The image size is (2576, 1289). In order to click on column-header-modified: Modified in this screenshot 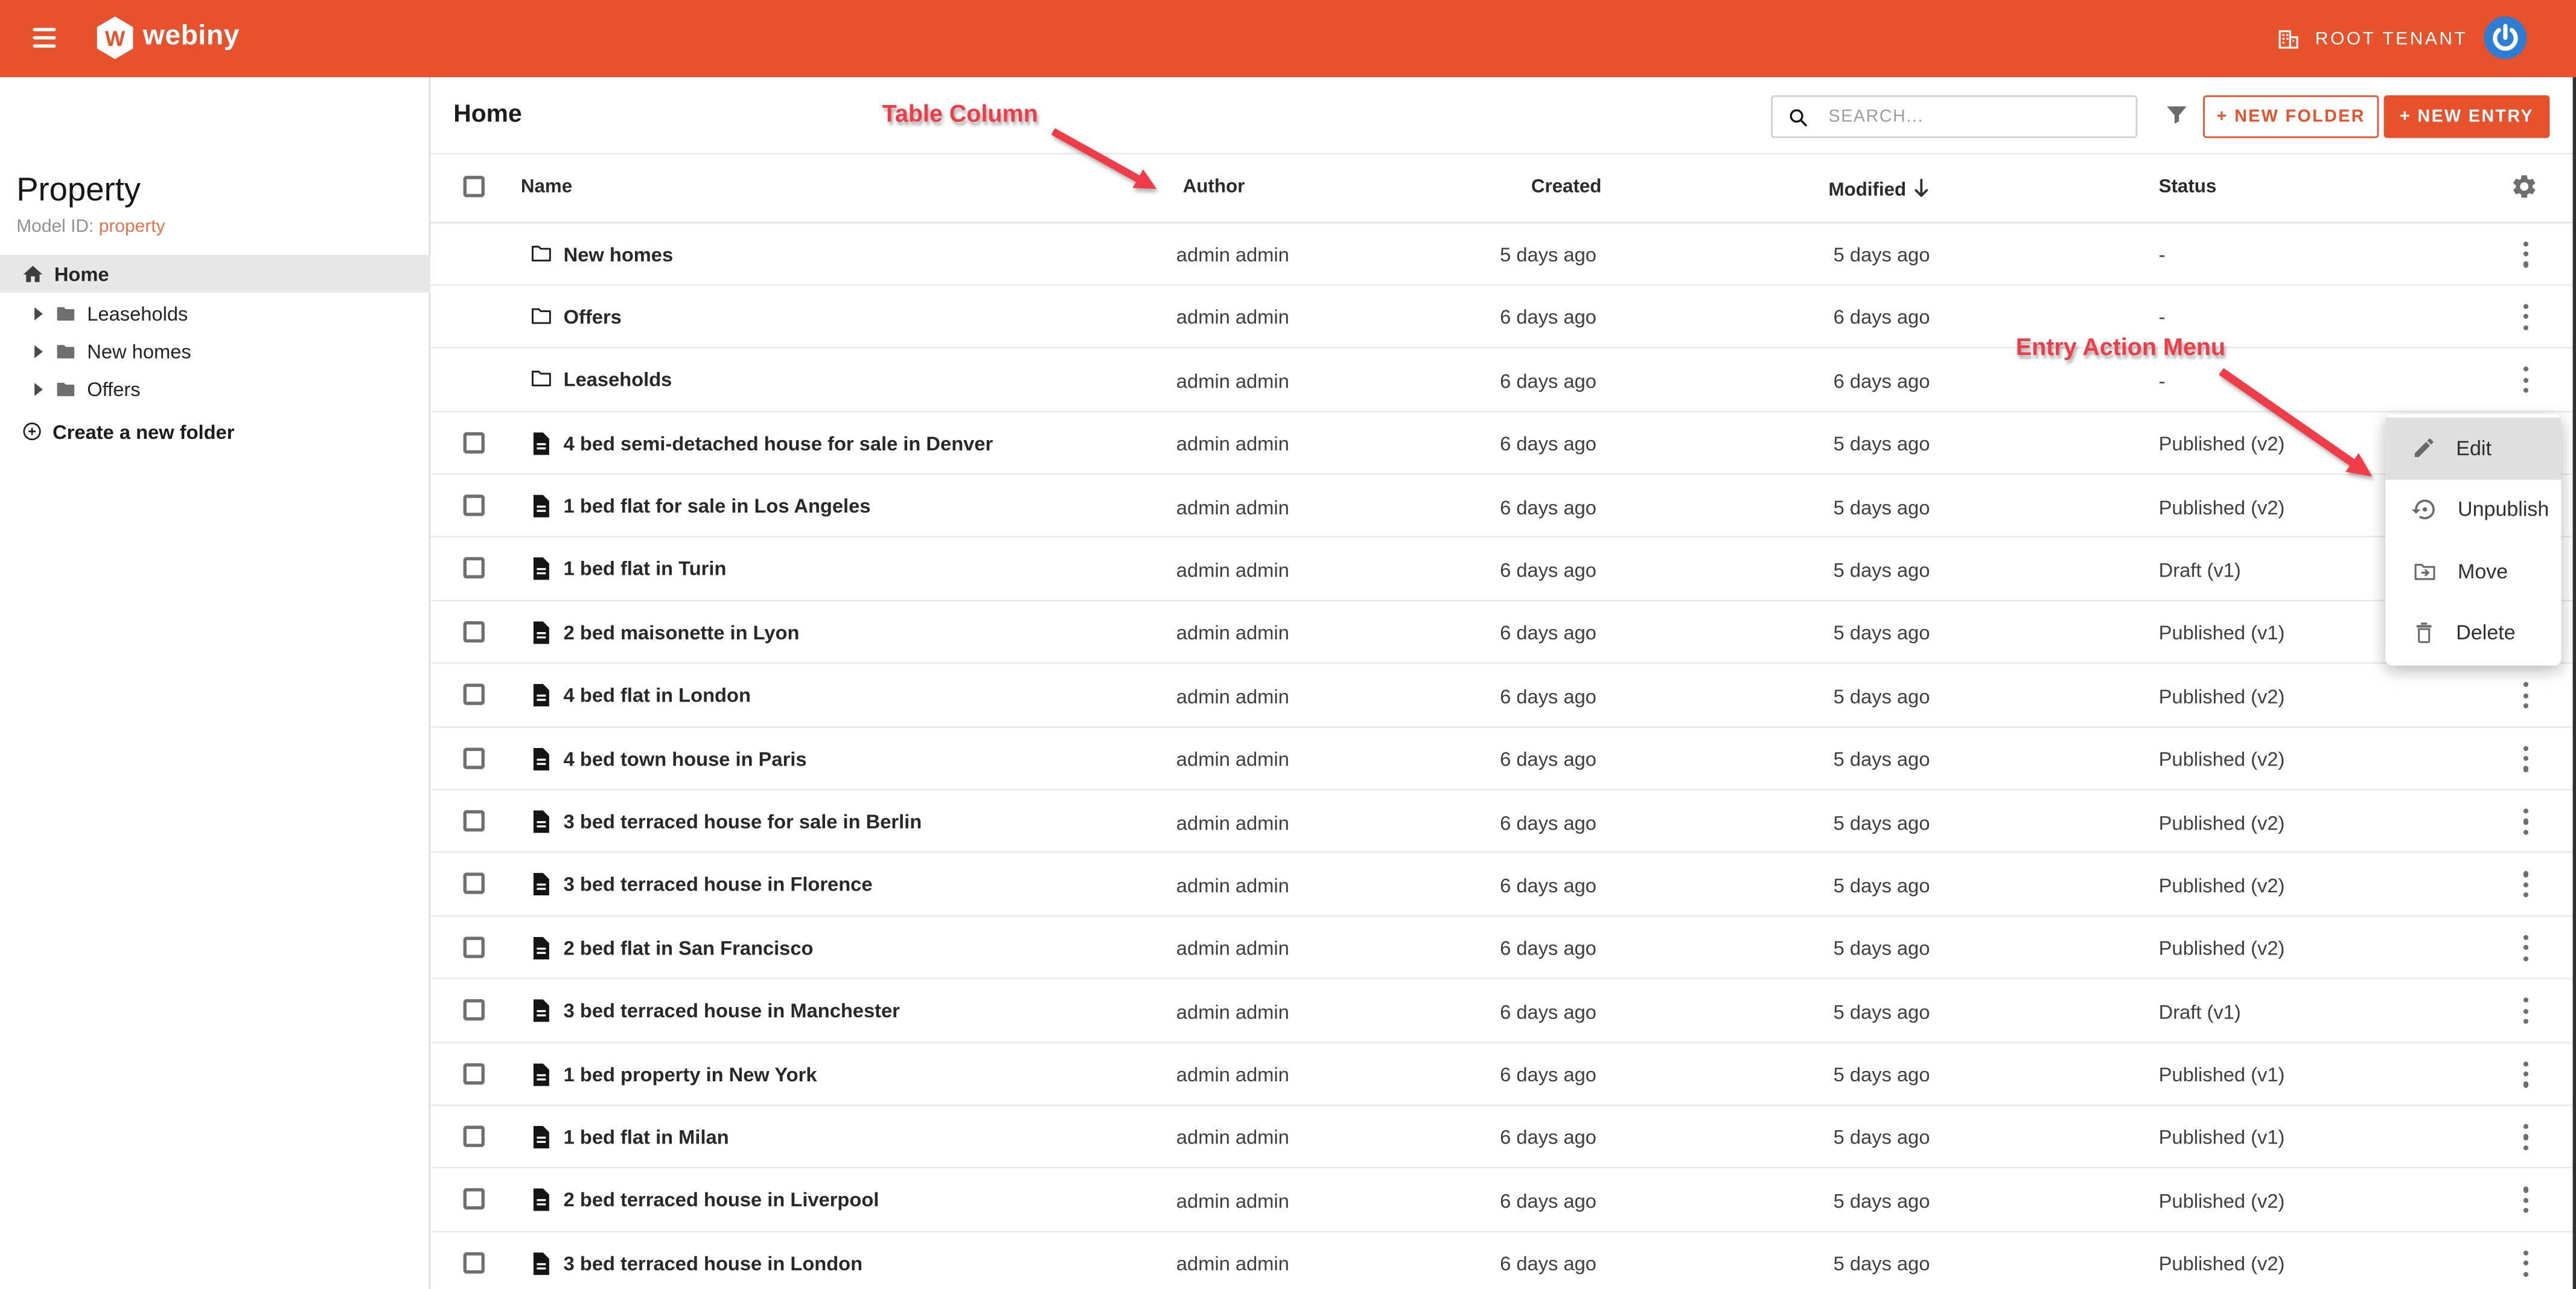, I will do `click(1880, 189)`.